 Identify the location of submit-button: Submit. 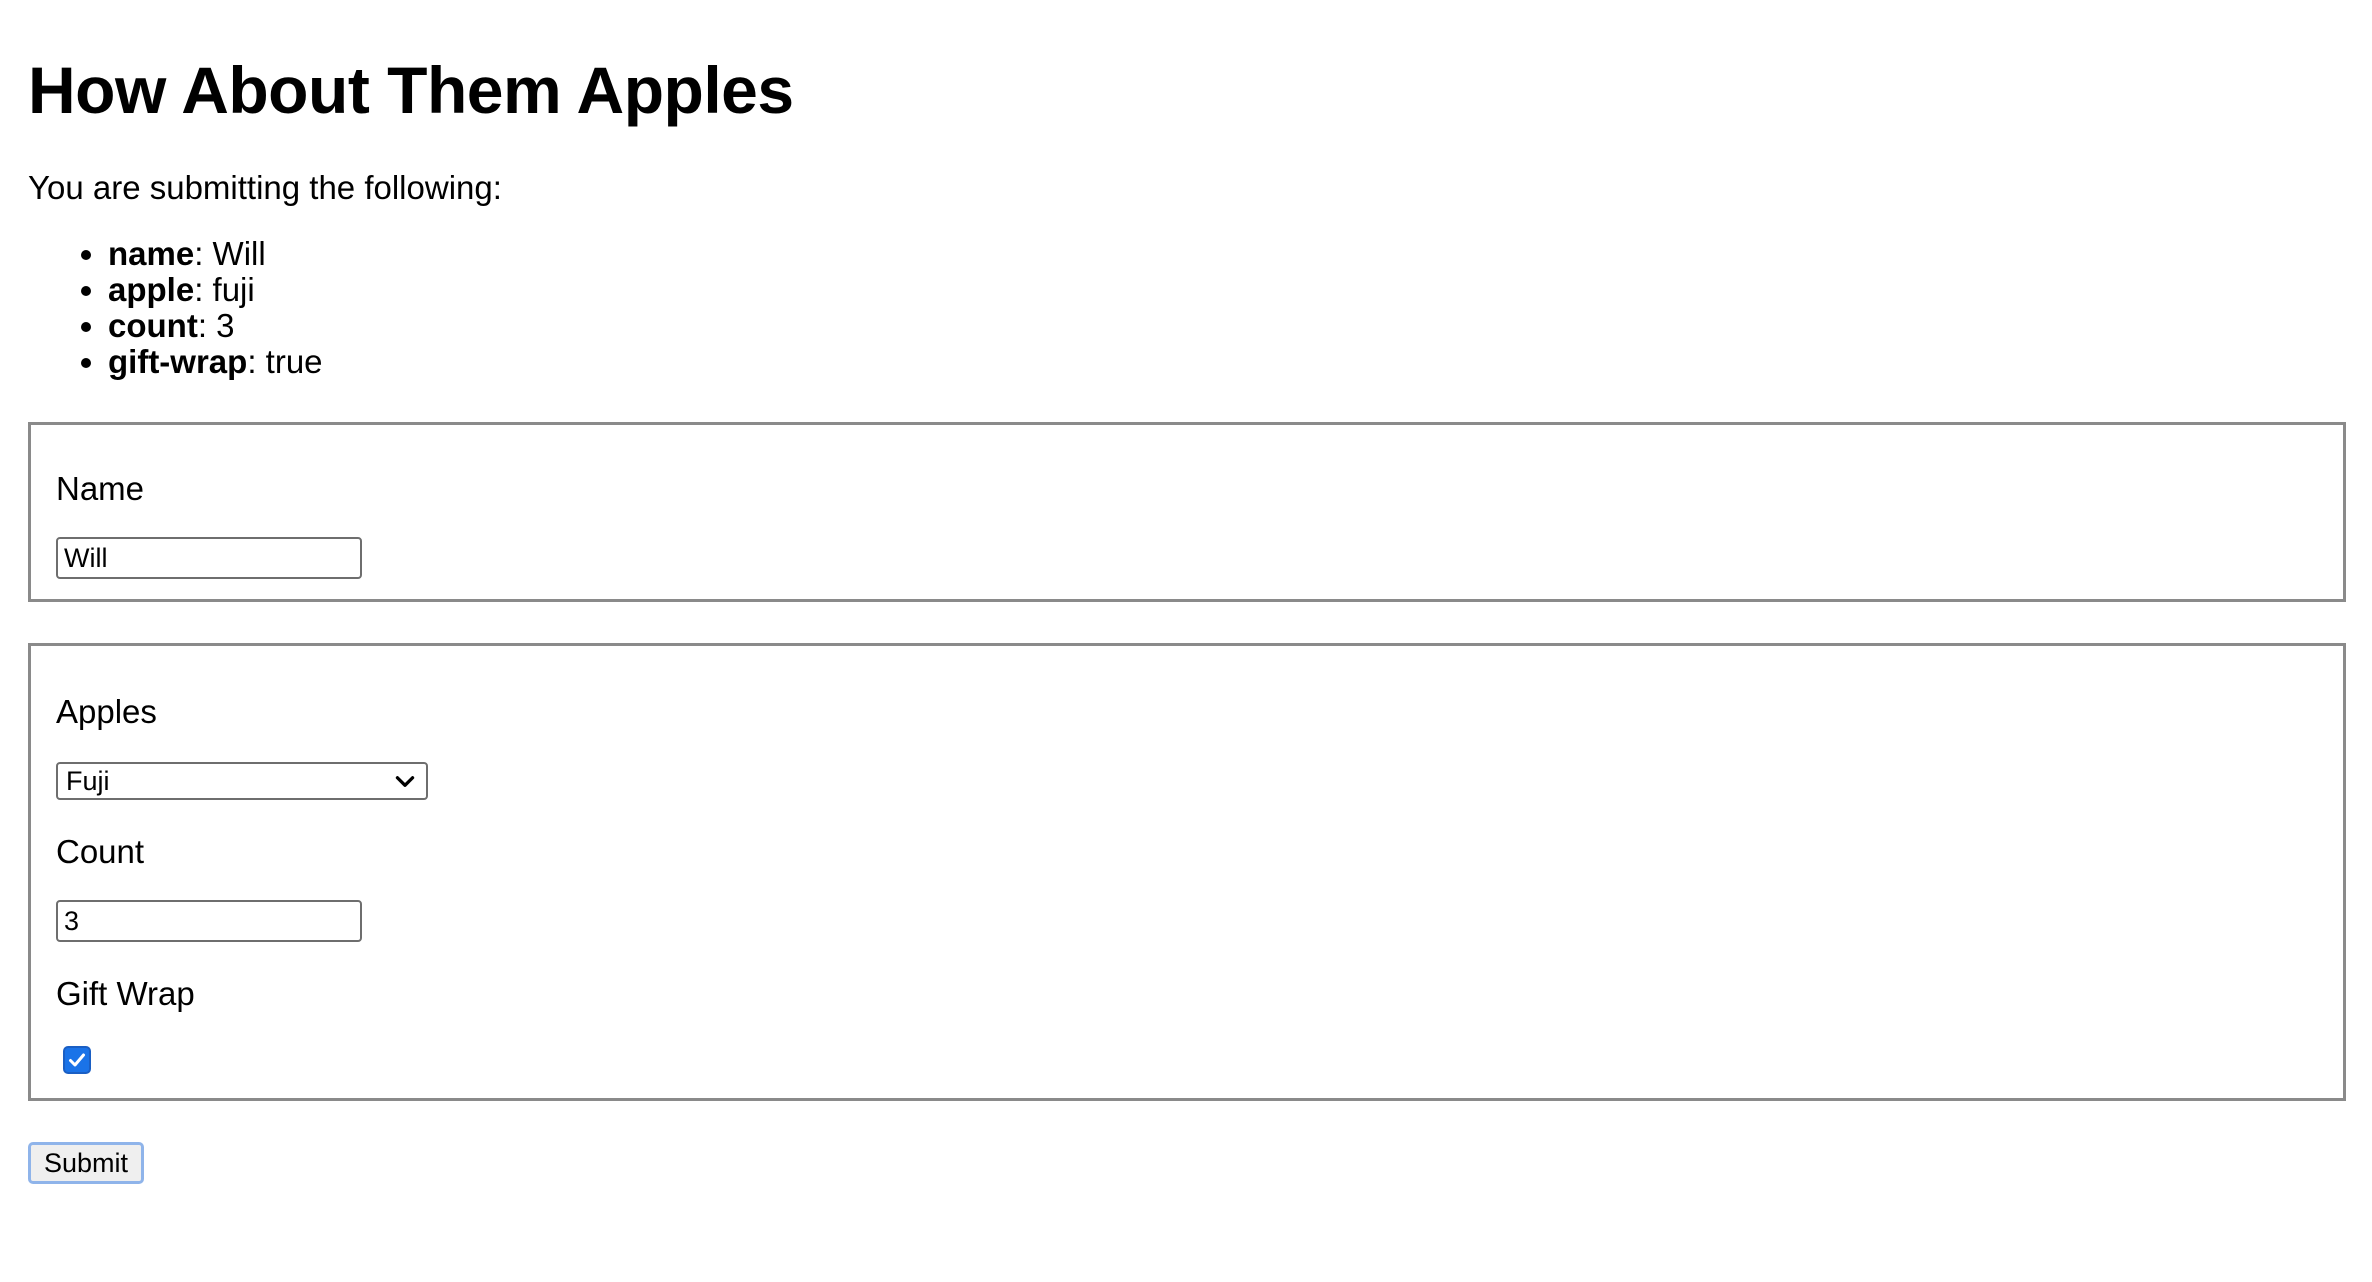
(86, 1163).